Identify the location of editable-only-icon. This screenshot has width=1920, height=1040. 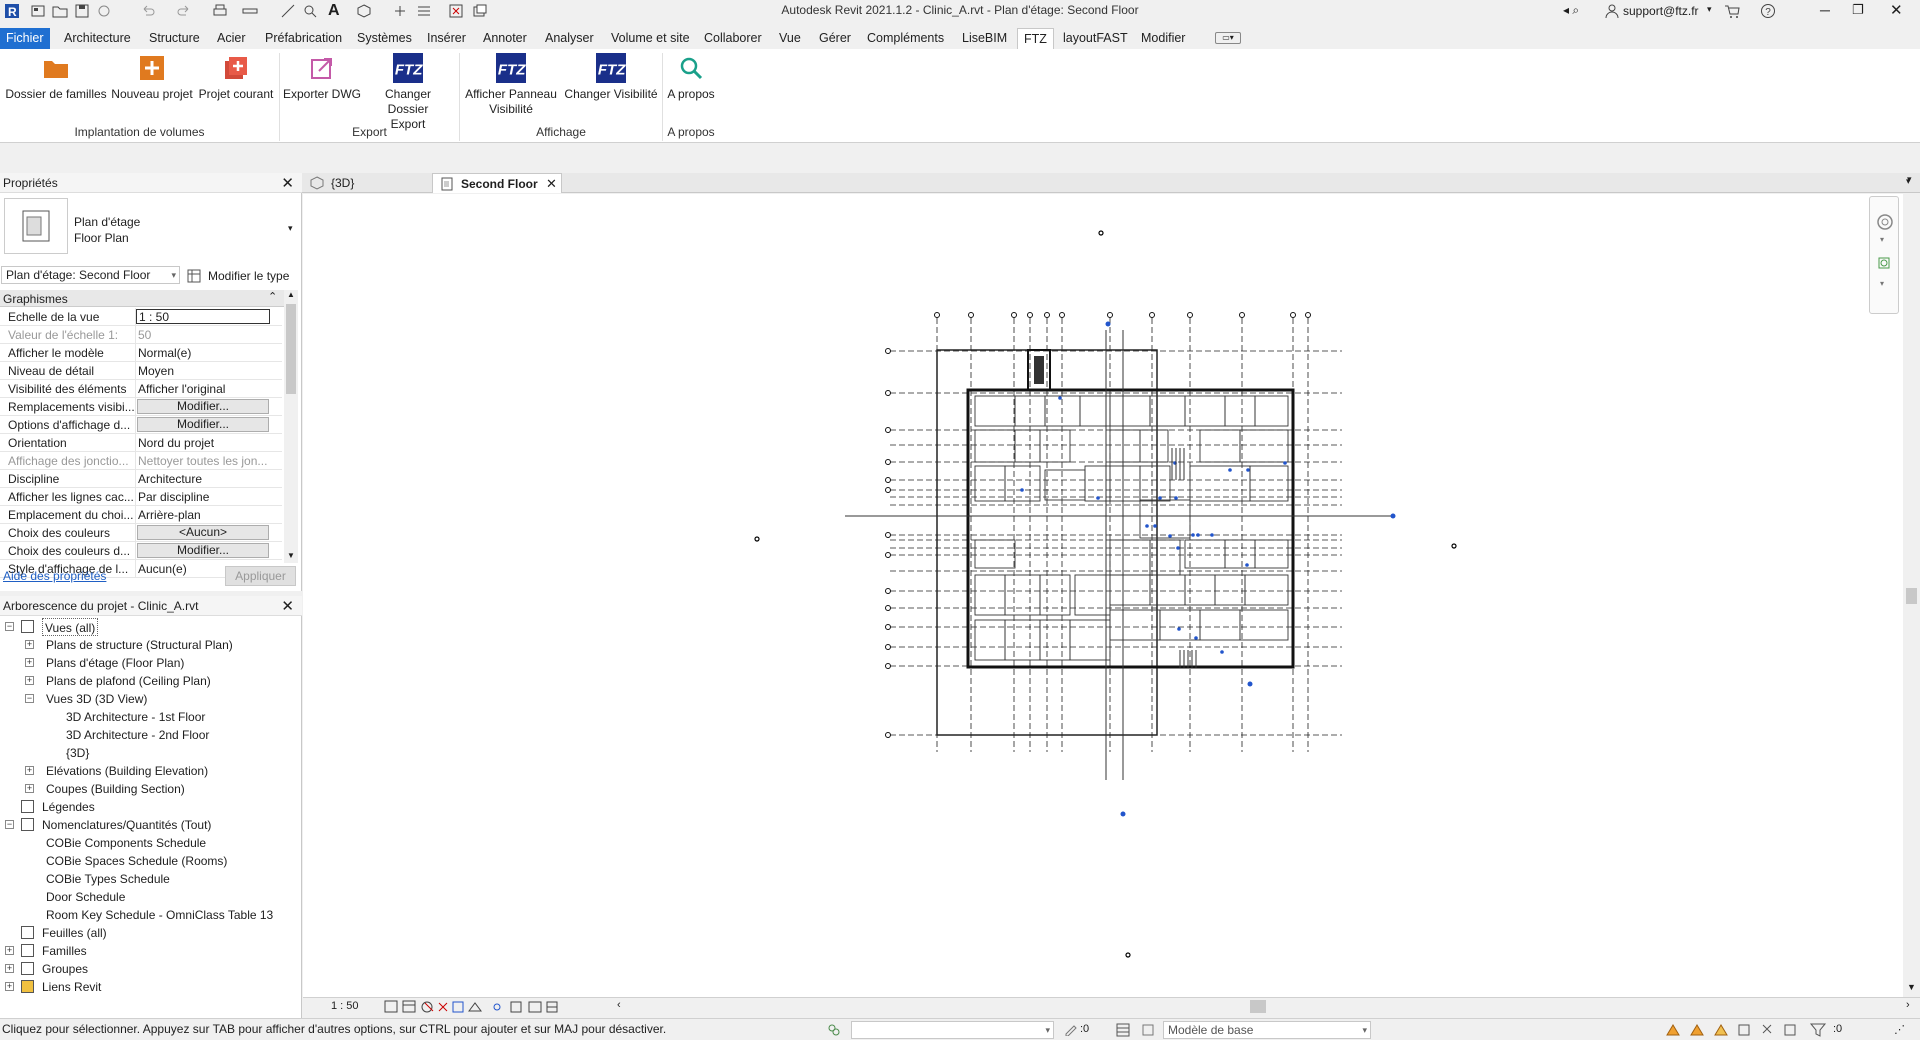
(1071, 1029).